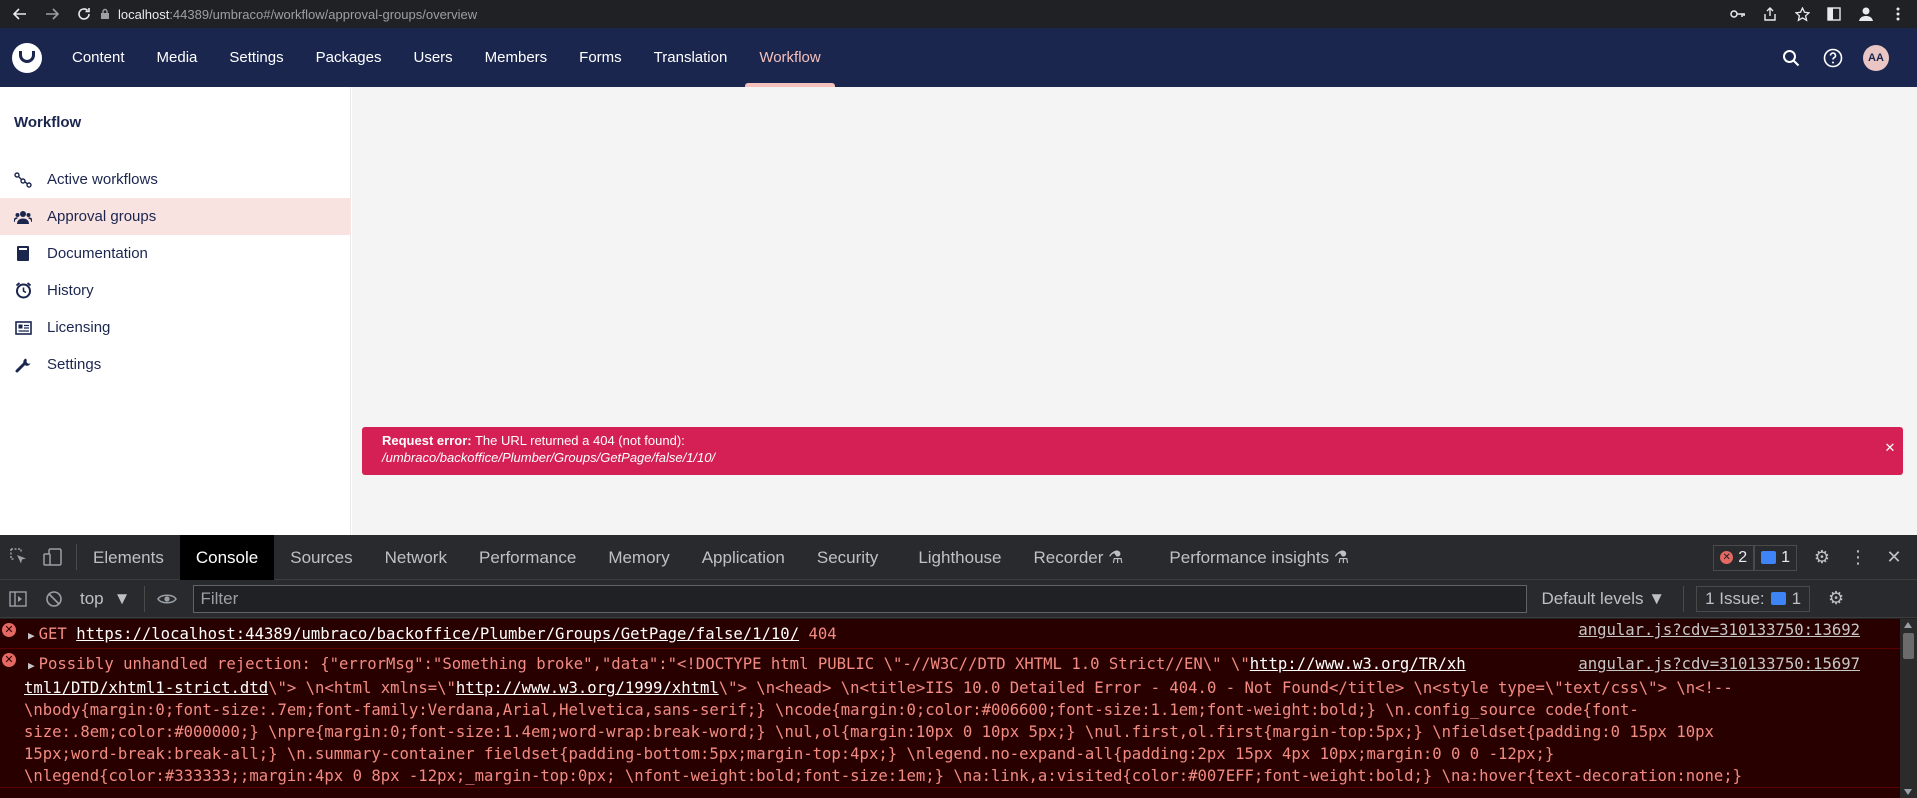 The image size is (1917, 798). I want to click on inspect-icon, so click(19, 557).